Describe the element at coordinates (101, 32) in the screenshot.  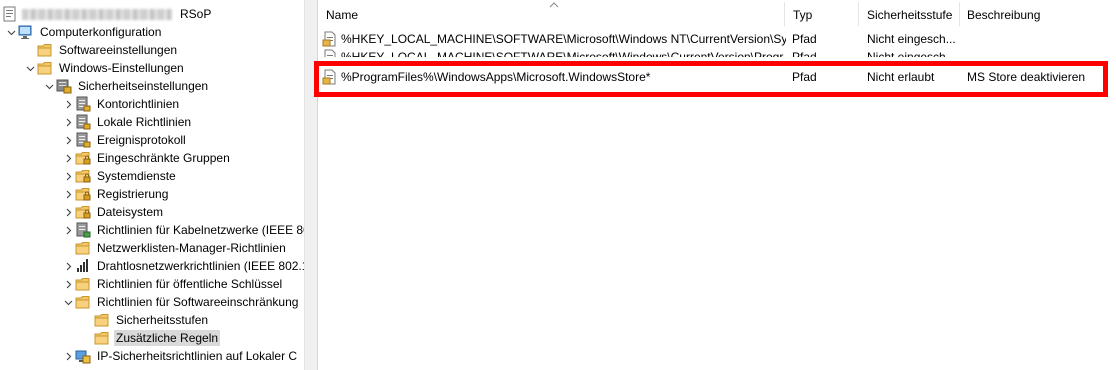
I see `tree-item-label: Computerkonfiguration` at that location.